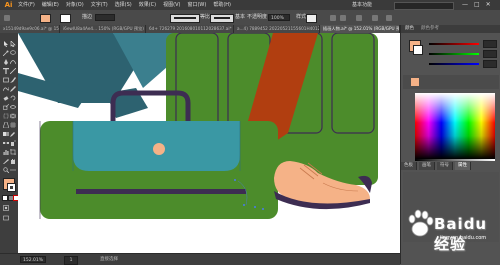 The width and height of the screenshot is (500, 265). Describe the element at coordinates (490, 64) in the screenshot. I see `blue-value-field` at that location.